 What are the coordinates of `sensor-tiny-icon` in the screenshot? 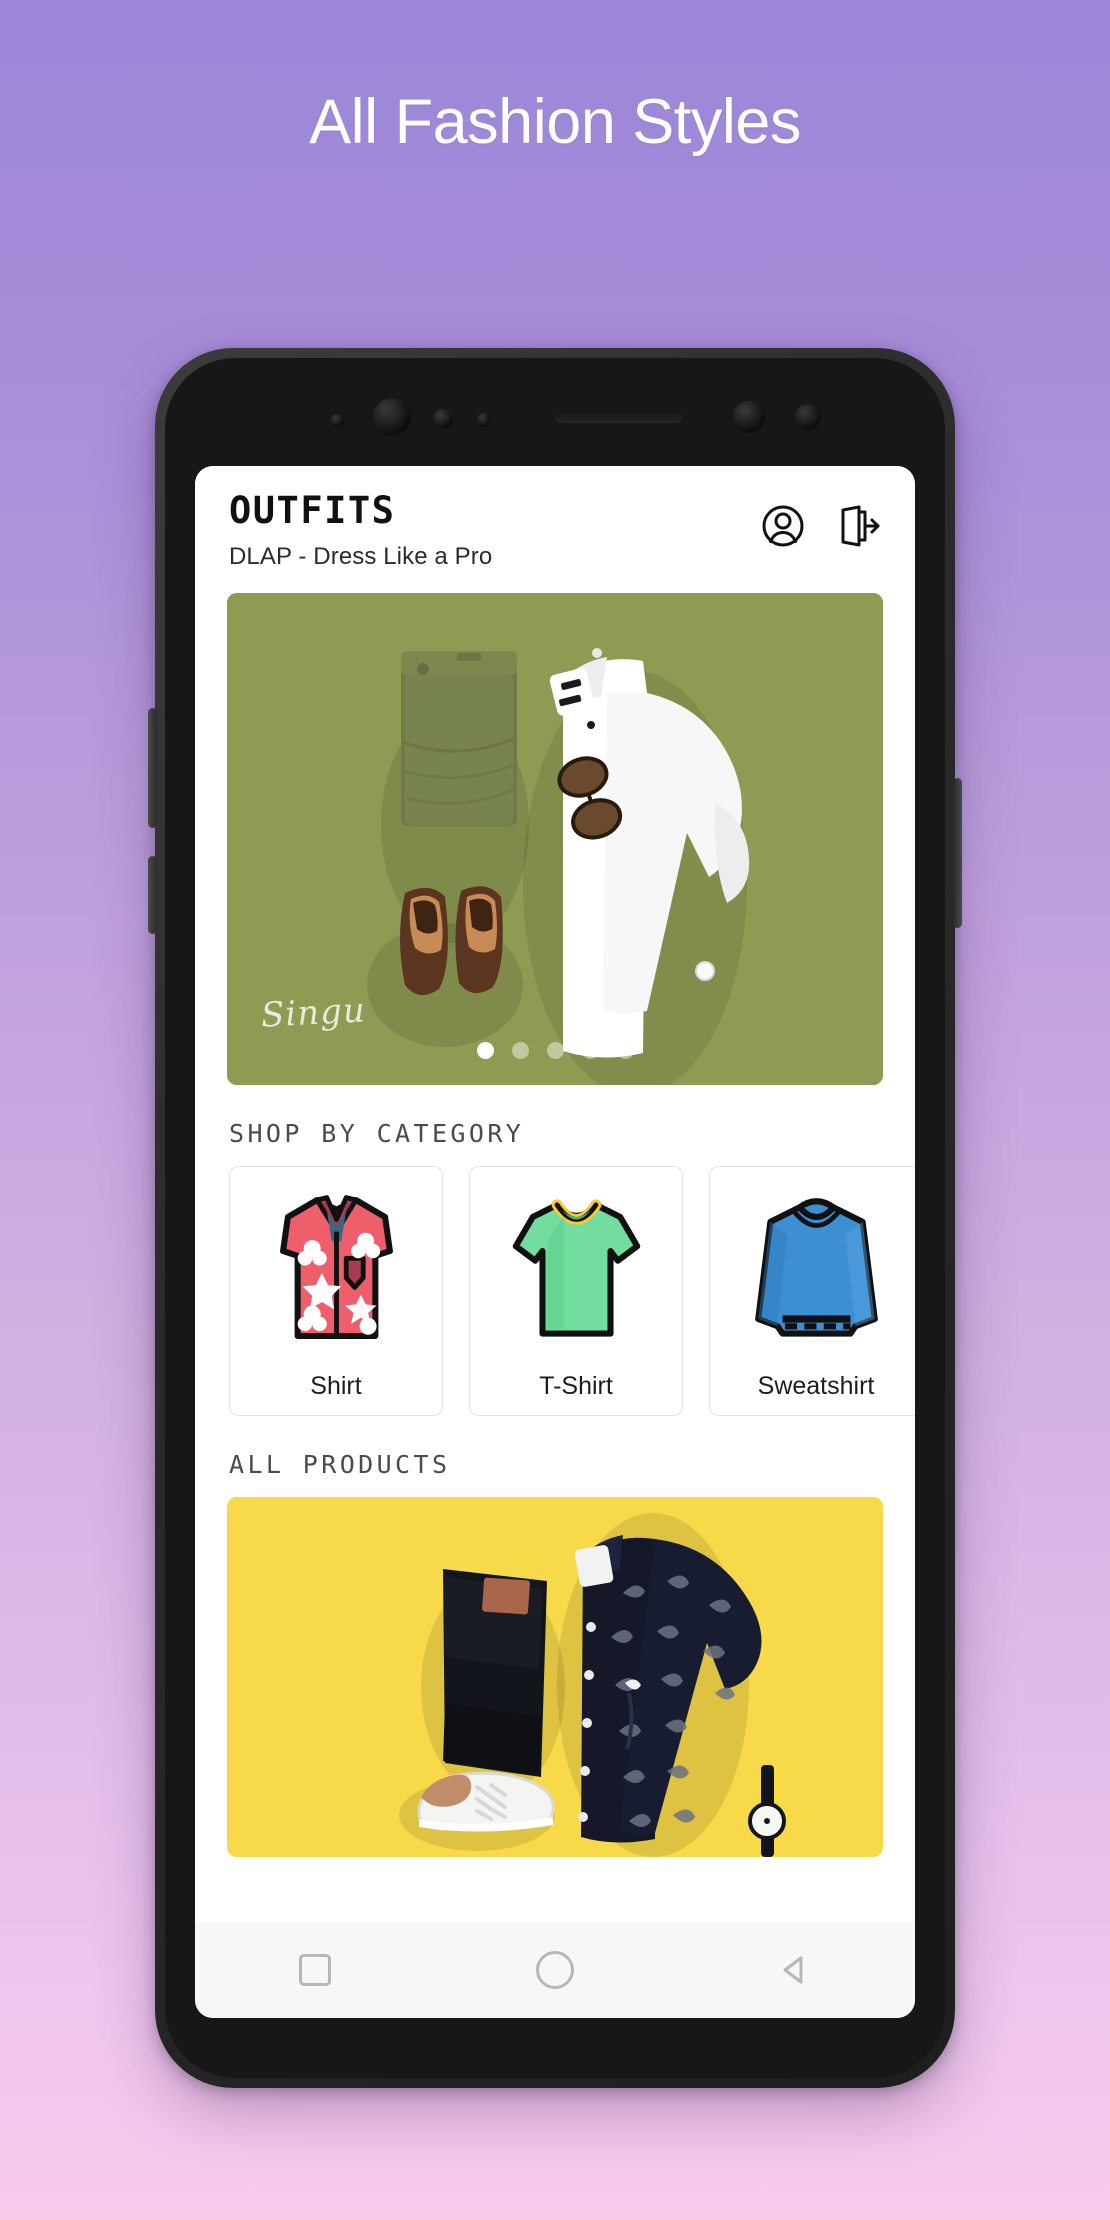 It's located at (484, 420).